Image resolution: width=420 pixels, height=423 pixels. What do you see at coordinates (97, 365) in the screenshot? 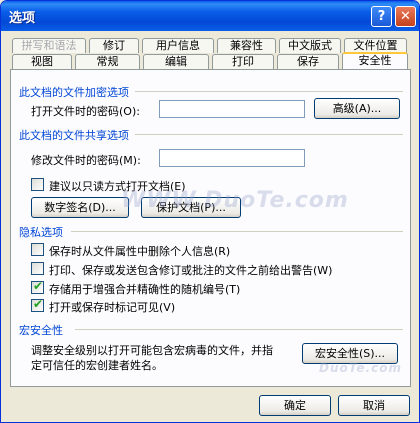
I see `macro-description-line2: 定可信任的宏创建者姓名。` at bounding box center [97, 365].